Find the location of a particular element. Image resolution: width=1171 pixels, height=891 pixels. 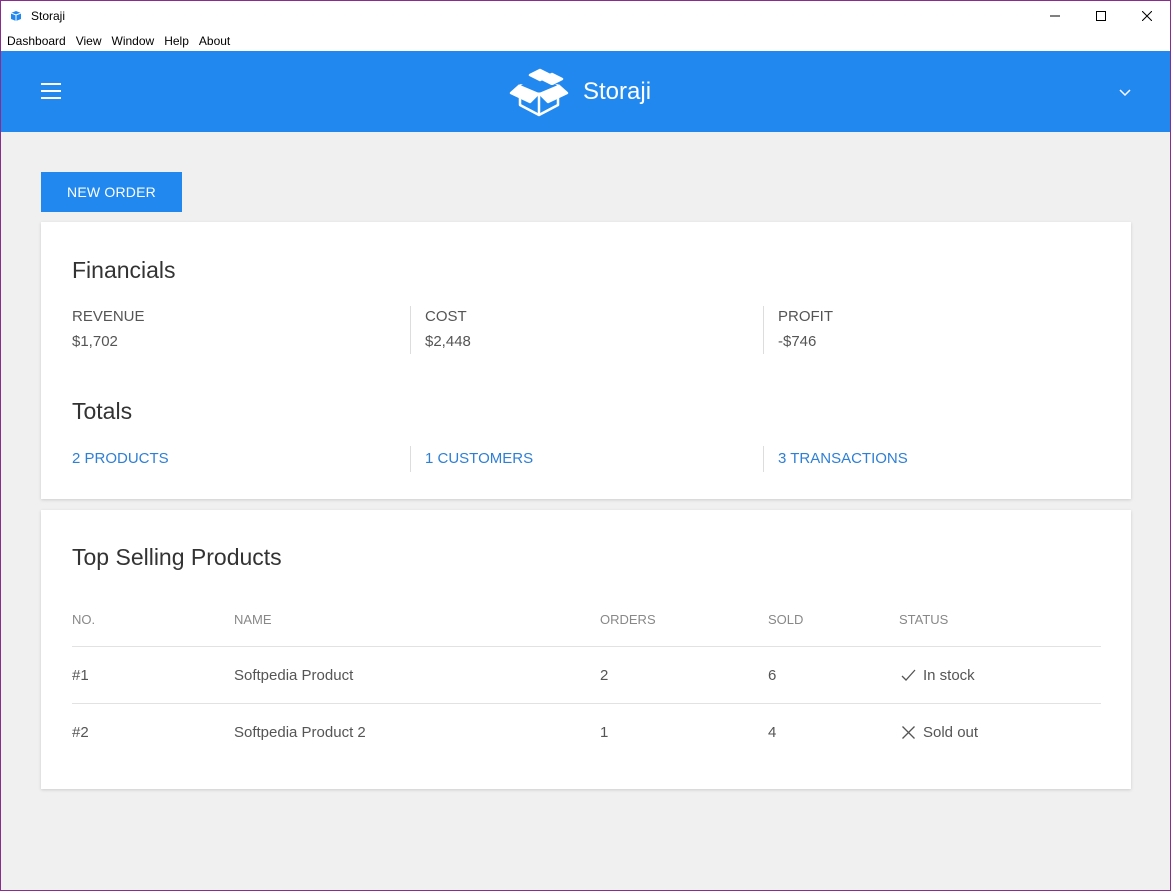

header-divider is located at coordinates (586, 646).